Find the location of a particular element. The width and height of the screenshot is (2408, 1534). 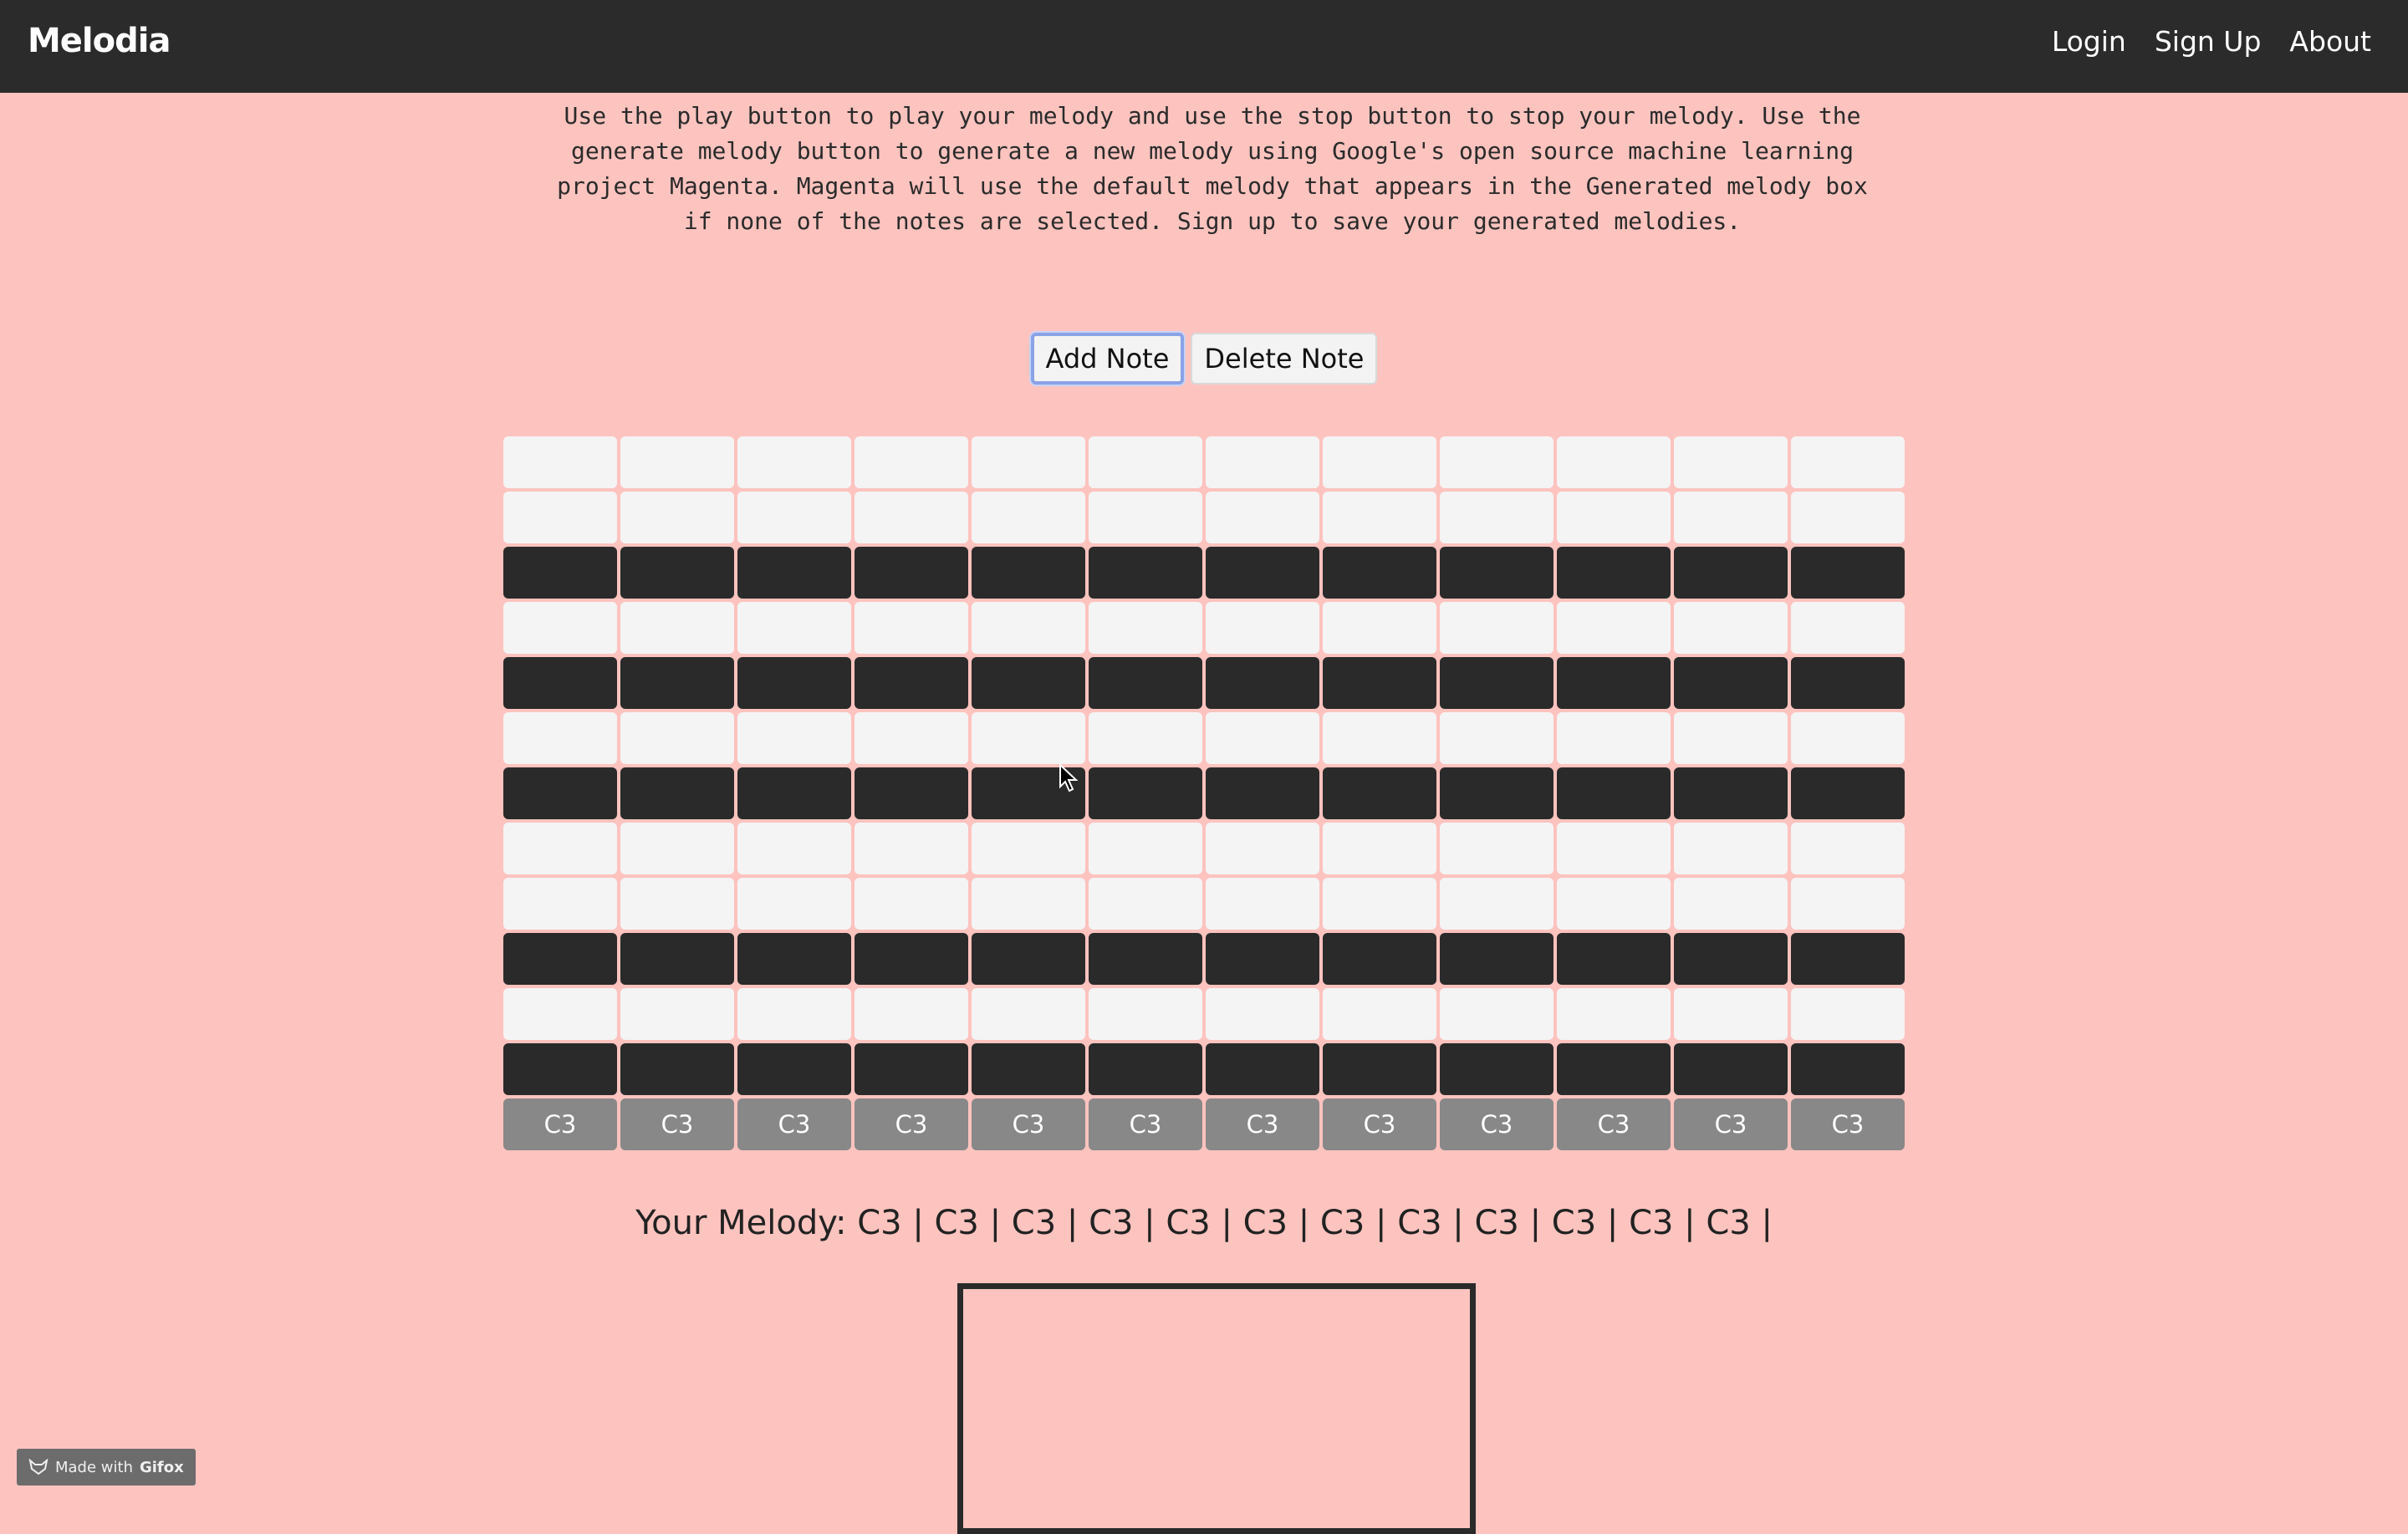

nav-signup-link: Sign Up is located at coordinates (2208, 41).